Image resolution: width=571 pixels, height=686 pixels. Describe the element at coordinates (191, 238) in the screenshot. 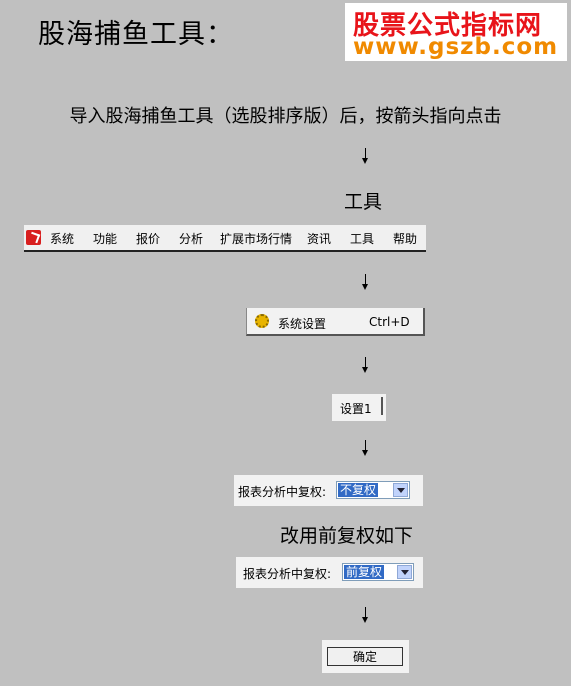

I see `menu-item-analysis: 分析` at that location.